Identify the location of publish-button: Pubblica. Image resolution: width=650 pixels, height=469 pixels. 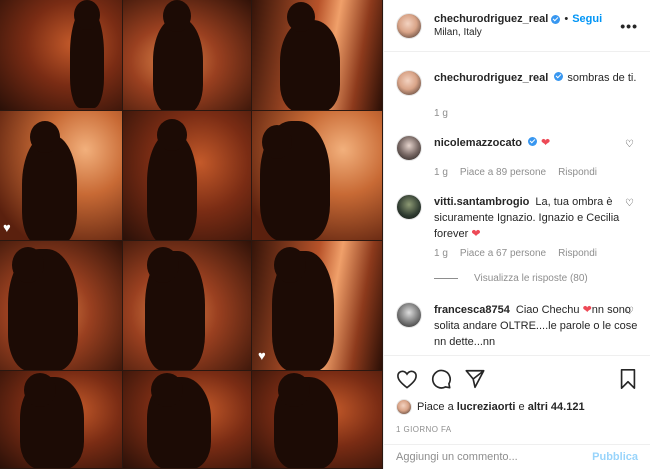
(615, 457).